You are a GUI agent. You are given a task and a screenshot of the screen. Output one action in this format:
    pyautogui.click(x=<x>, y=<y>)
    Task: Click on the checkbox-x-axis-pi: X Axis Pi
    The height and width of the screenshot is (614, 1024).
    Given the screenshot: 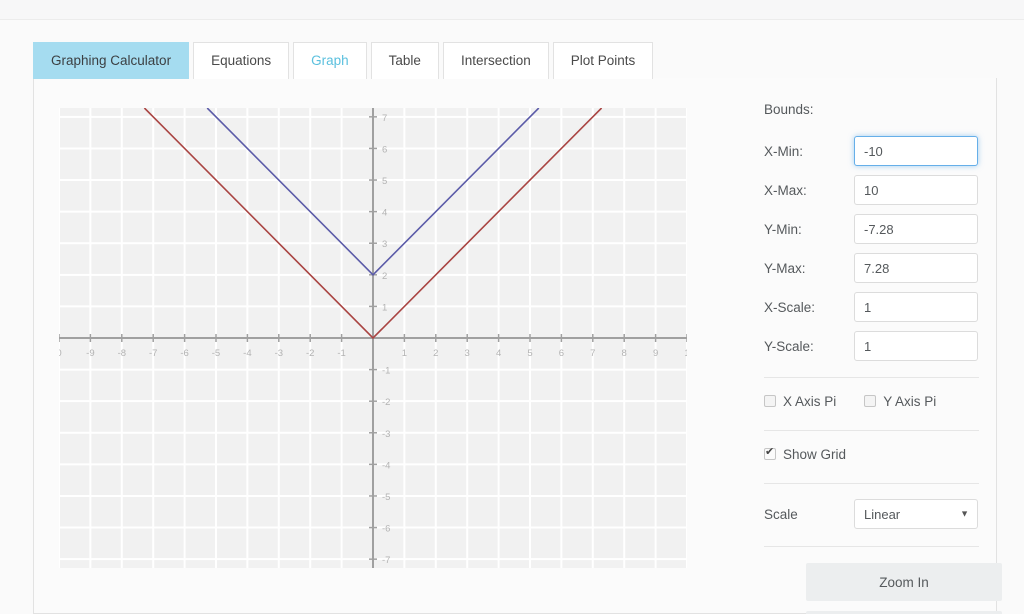 What is the action you would take?
    pyautogui.click(x=800, y=401)
    